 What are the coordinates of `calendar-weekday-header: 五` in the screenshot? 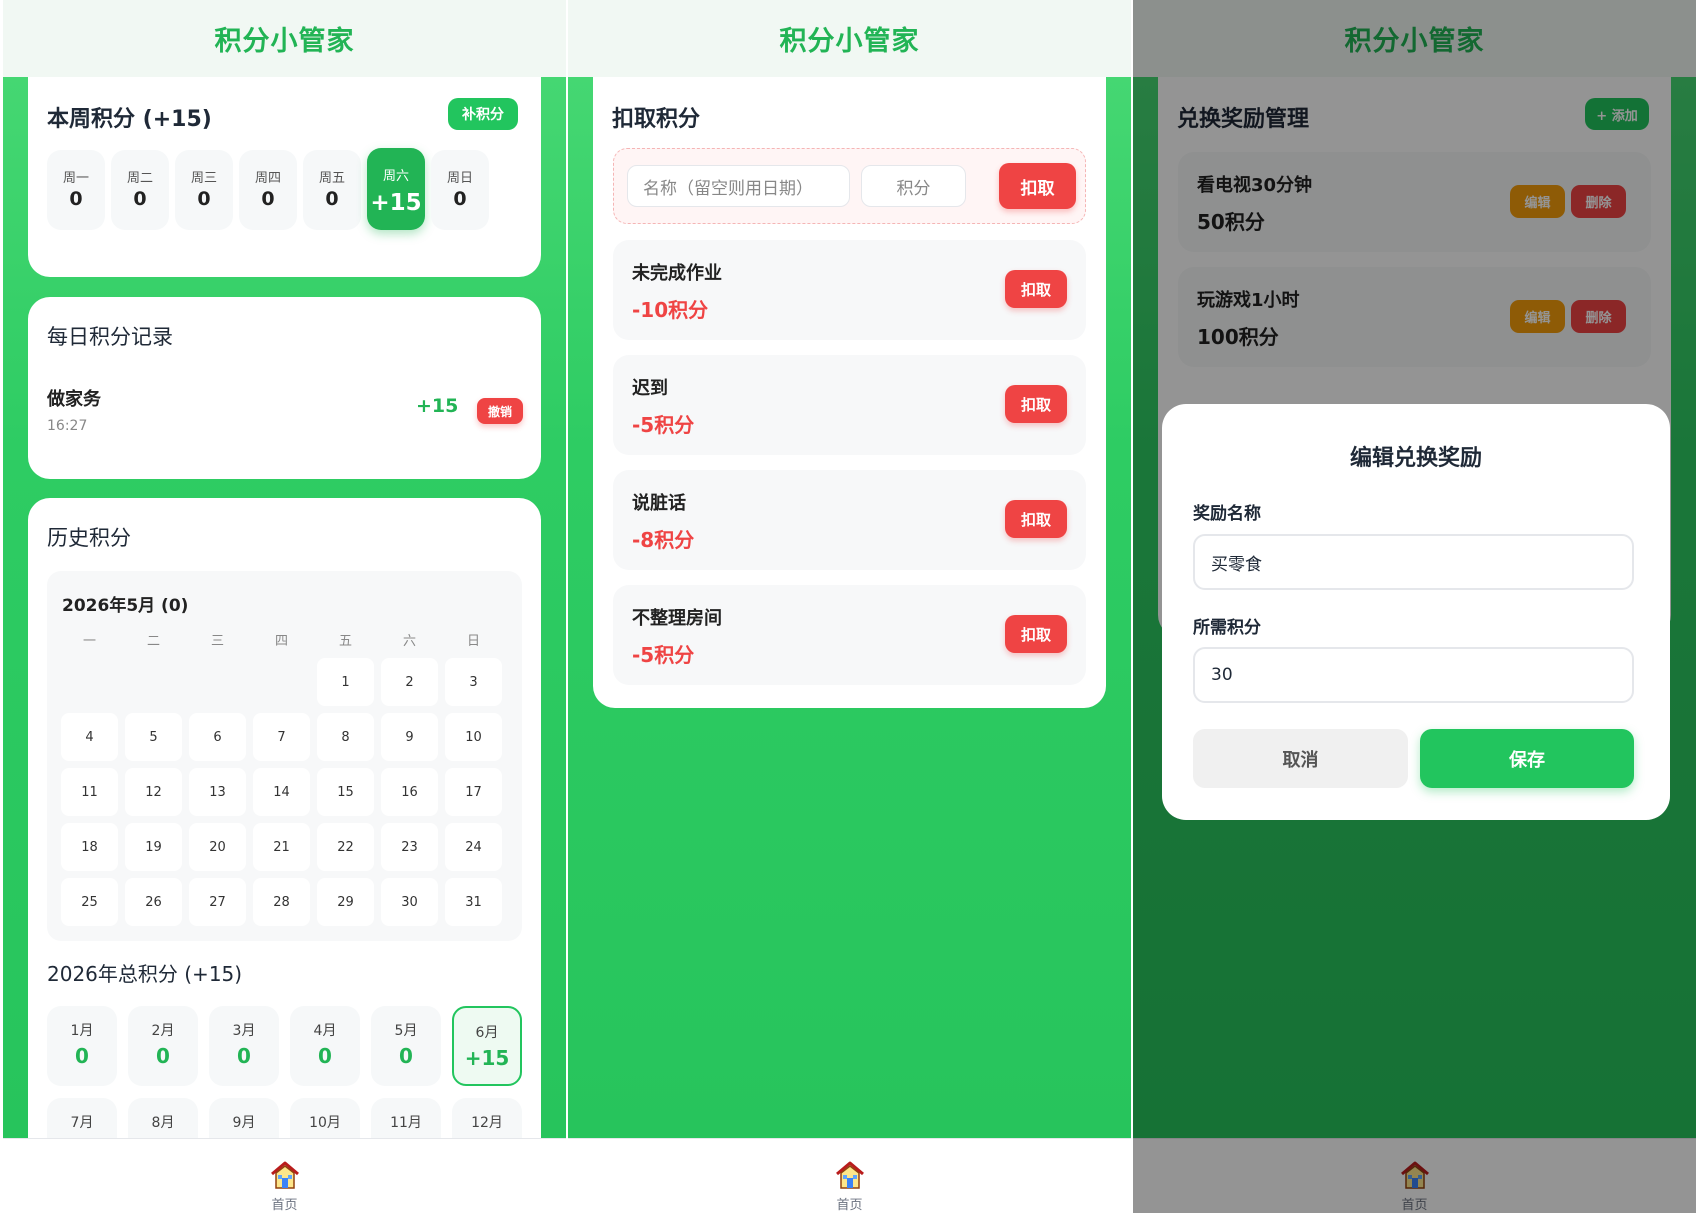 It's located at (345, 641).